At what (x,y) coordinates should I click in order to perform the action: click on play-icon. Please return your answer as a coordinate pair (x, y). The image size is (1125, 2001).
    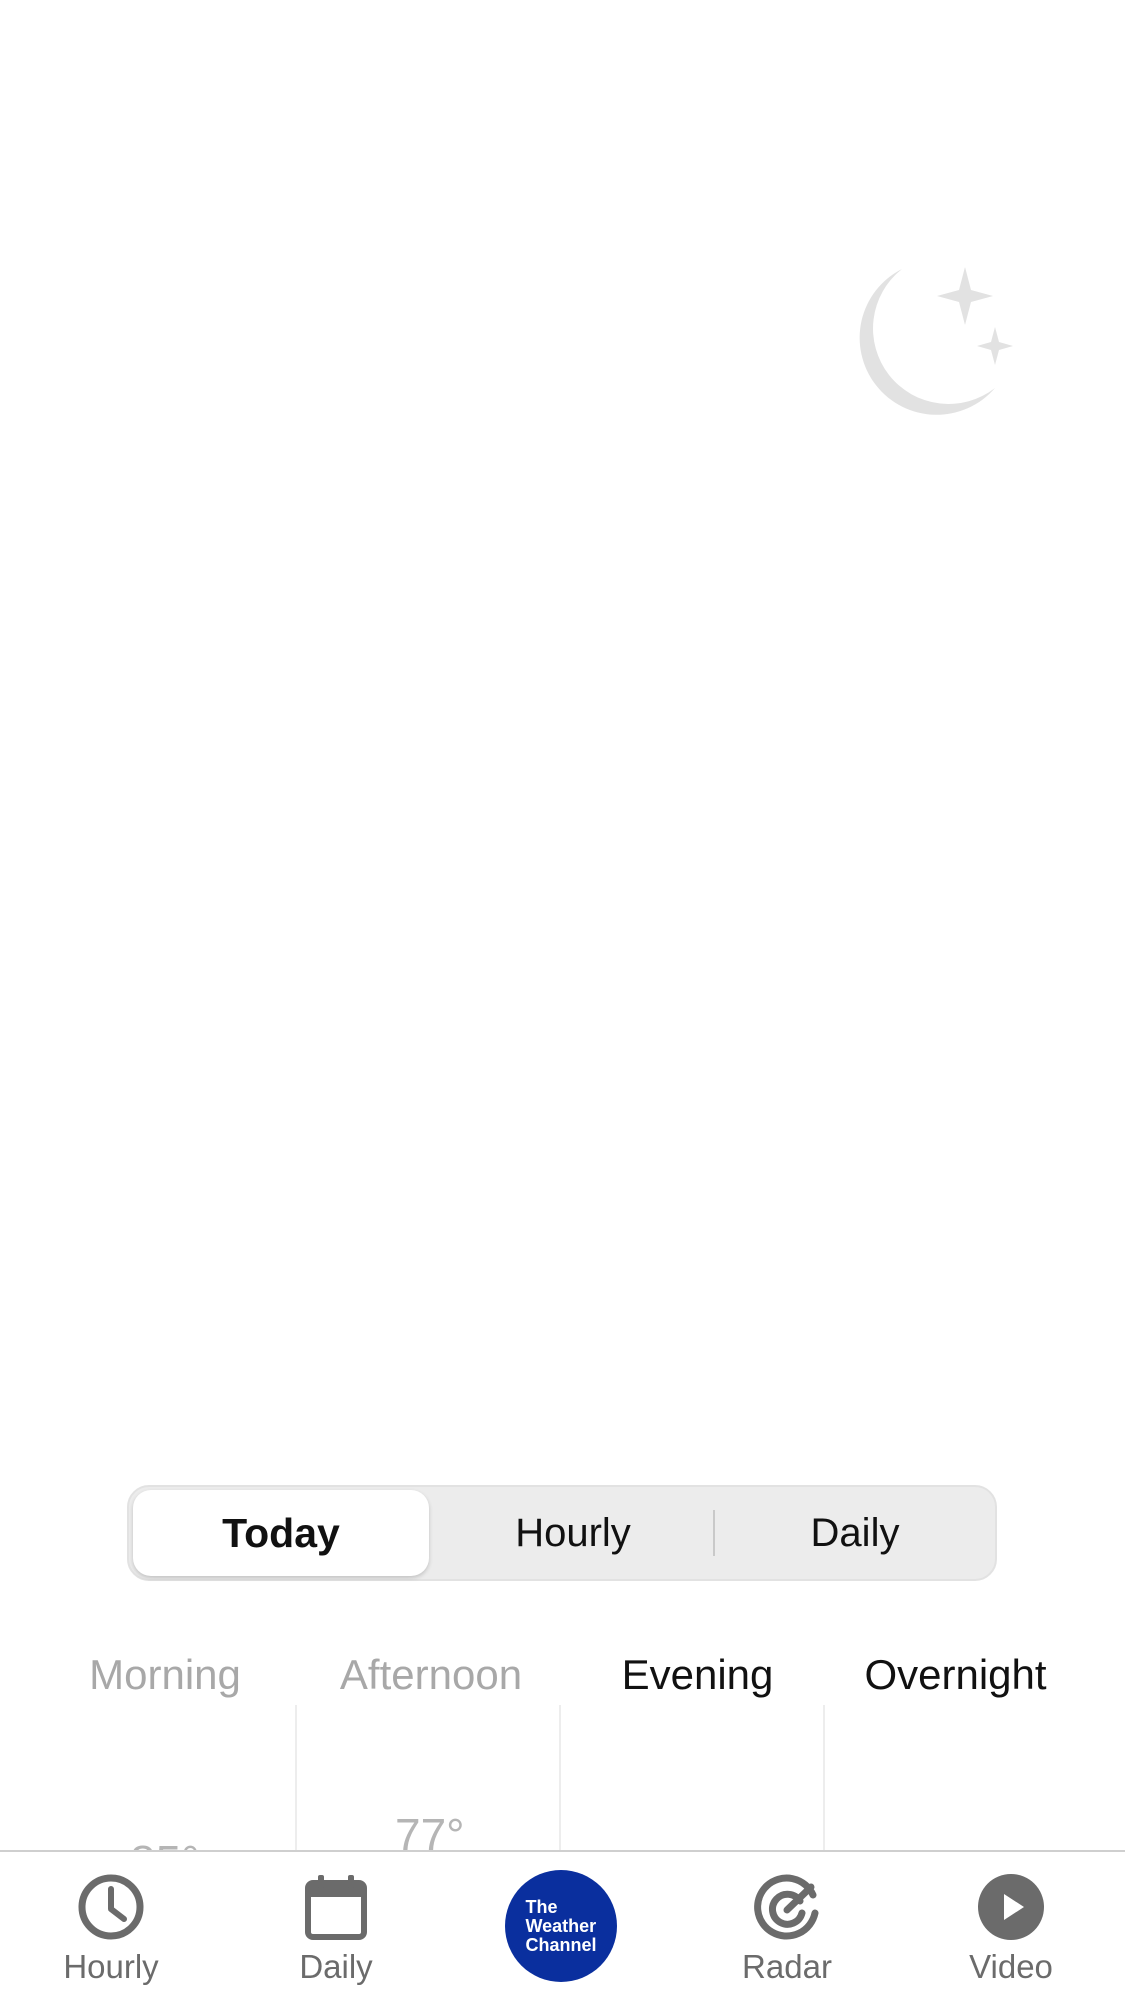
    Looking at the image, I should click on (1011, 1907).